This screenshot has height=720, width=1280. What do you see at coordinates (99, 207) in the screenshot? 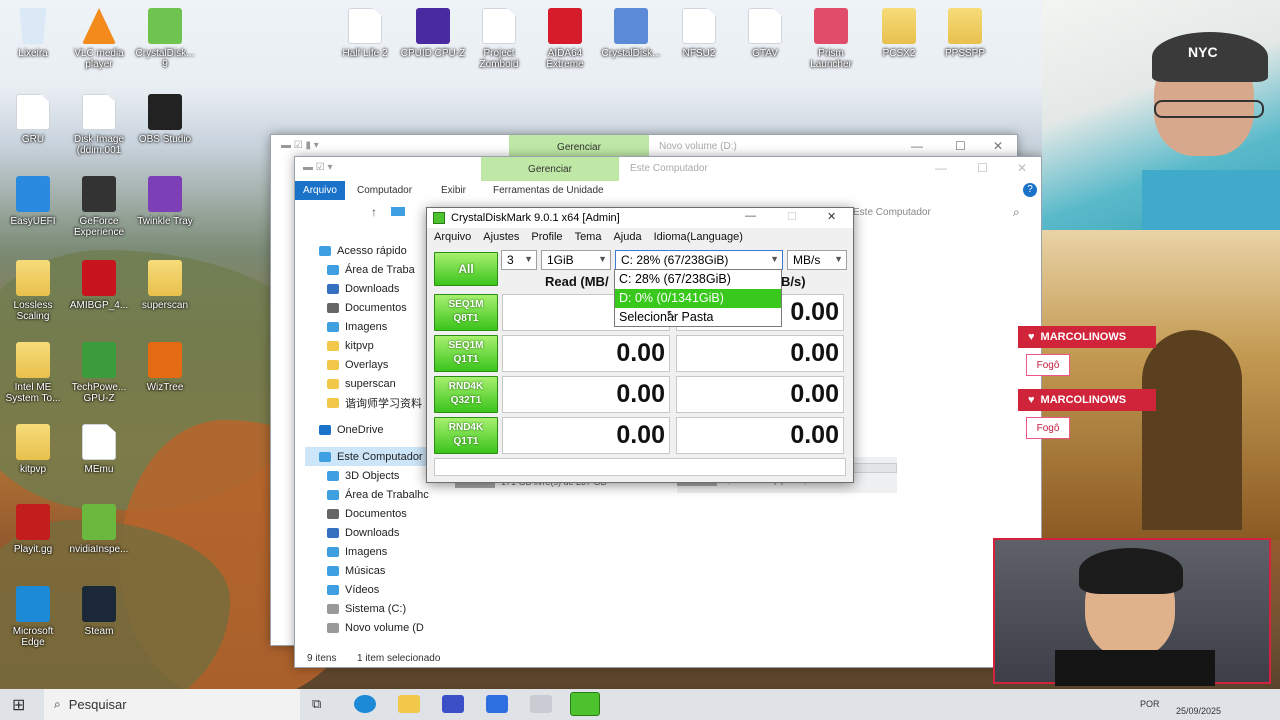
I see `desktop-icon: GeForce Experience` at bounding box center [99, 207].